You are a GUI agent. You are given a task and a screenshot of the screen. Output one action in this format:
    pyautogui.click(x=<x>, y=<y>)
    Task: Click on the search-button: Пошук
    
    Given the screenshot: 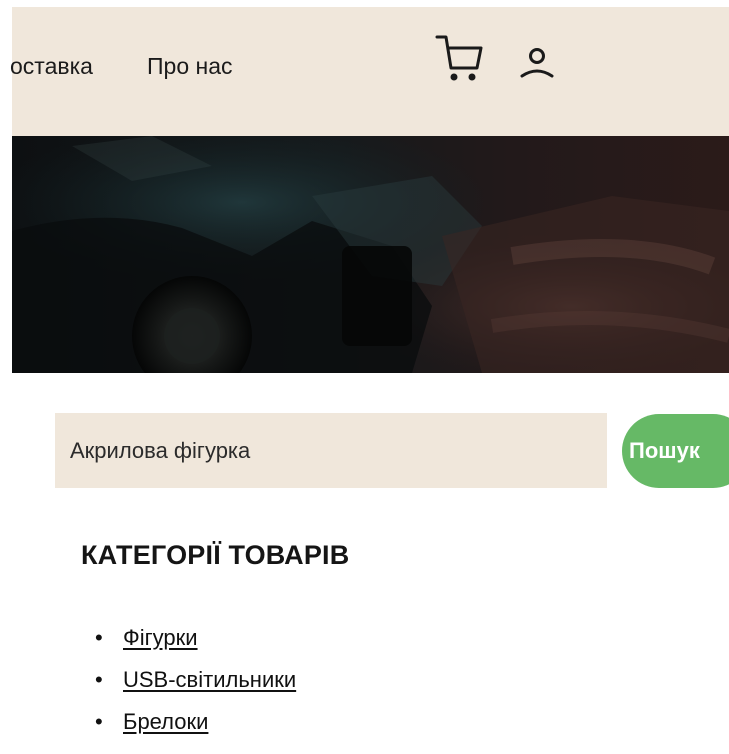 What is the action you would take?
    pyautogui.click(x=675, y=451)
    